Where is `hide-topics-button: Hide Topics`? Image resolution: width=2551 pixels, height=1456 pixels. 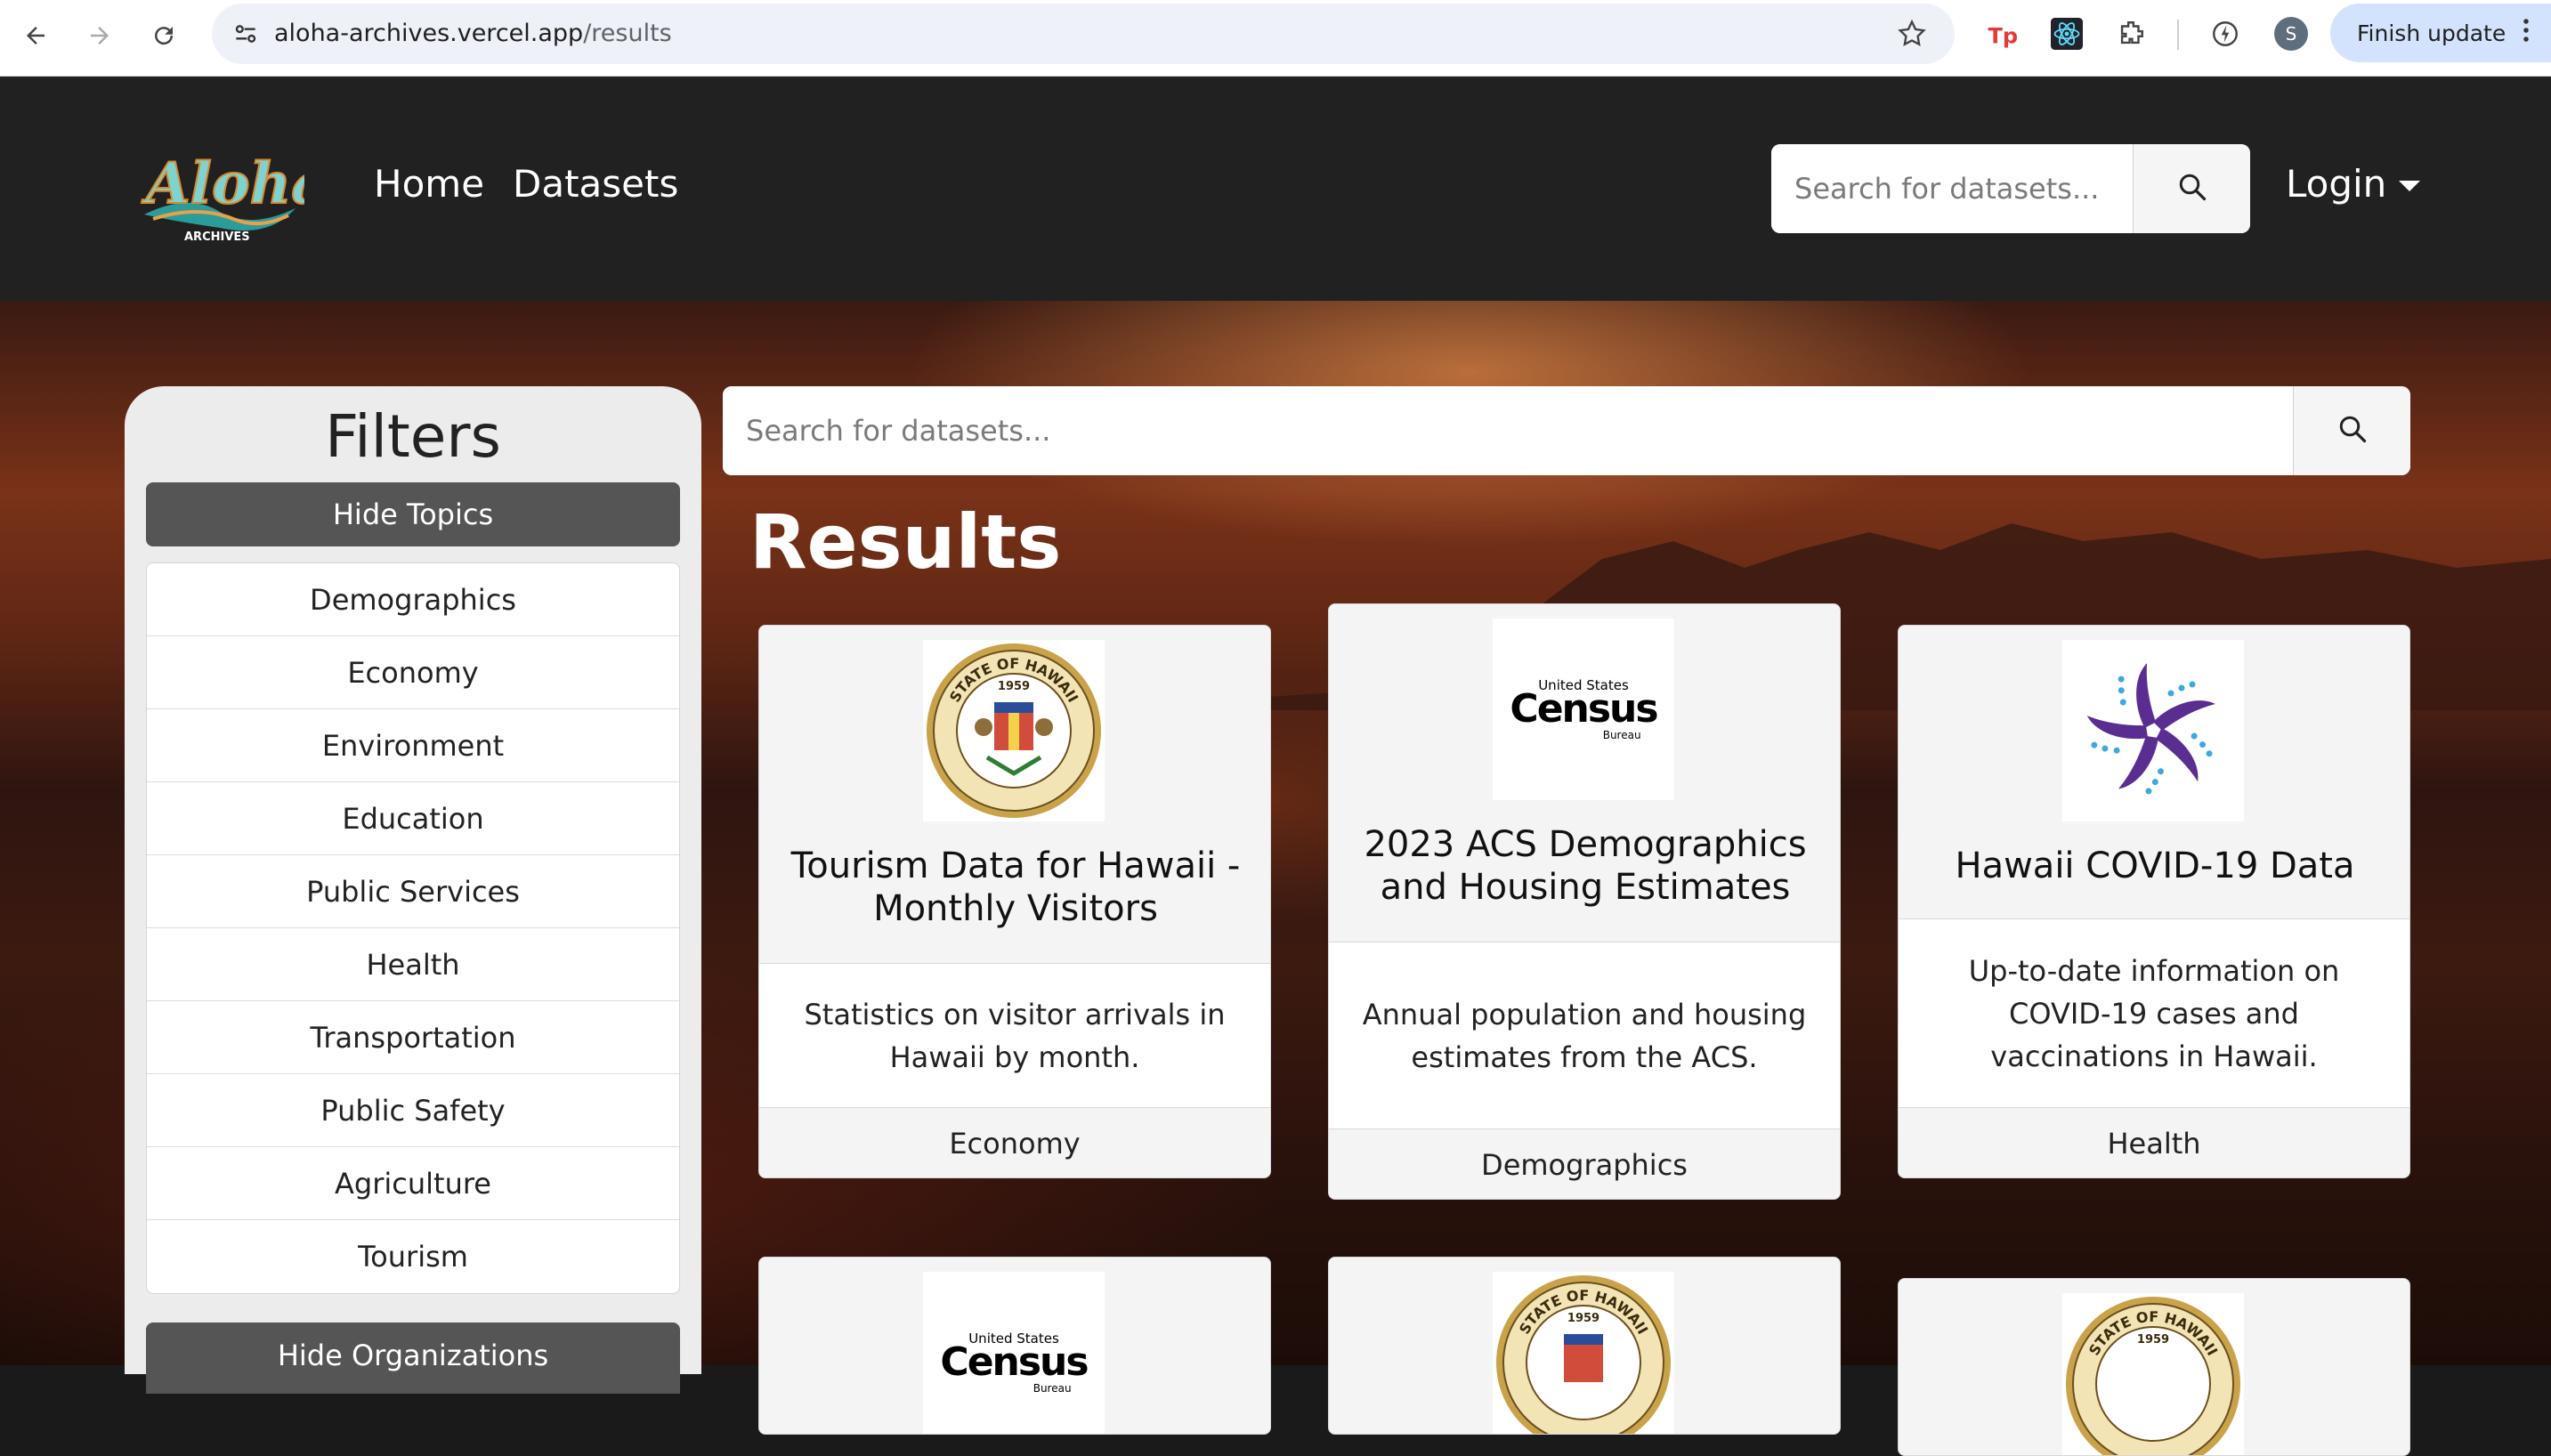 hide-topics-button: Hide Topics is located at coordinates (413, 514).